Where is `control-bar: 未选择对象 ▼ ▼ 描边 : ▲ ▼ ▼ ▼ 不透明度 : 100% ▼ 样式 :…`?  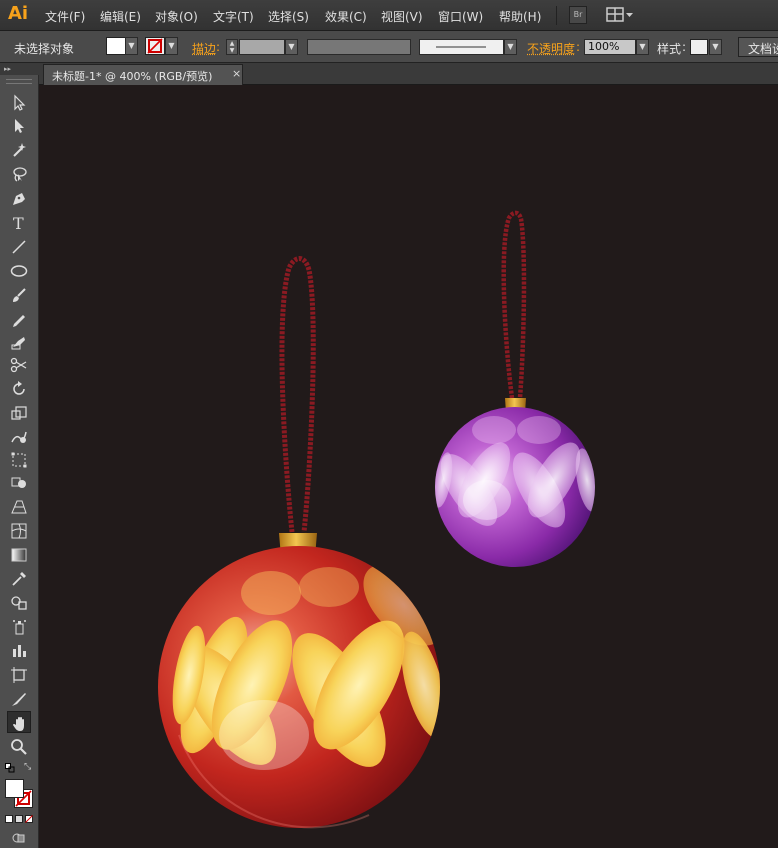
control-bar: 未选择对象 ▼ ▼ 描边 : ▲ ▼ ▼ ▼ 不透明度 : 100% ▼ 样式 :… is located at coordinates (389, 47).